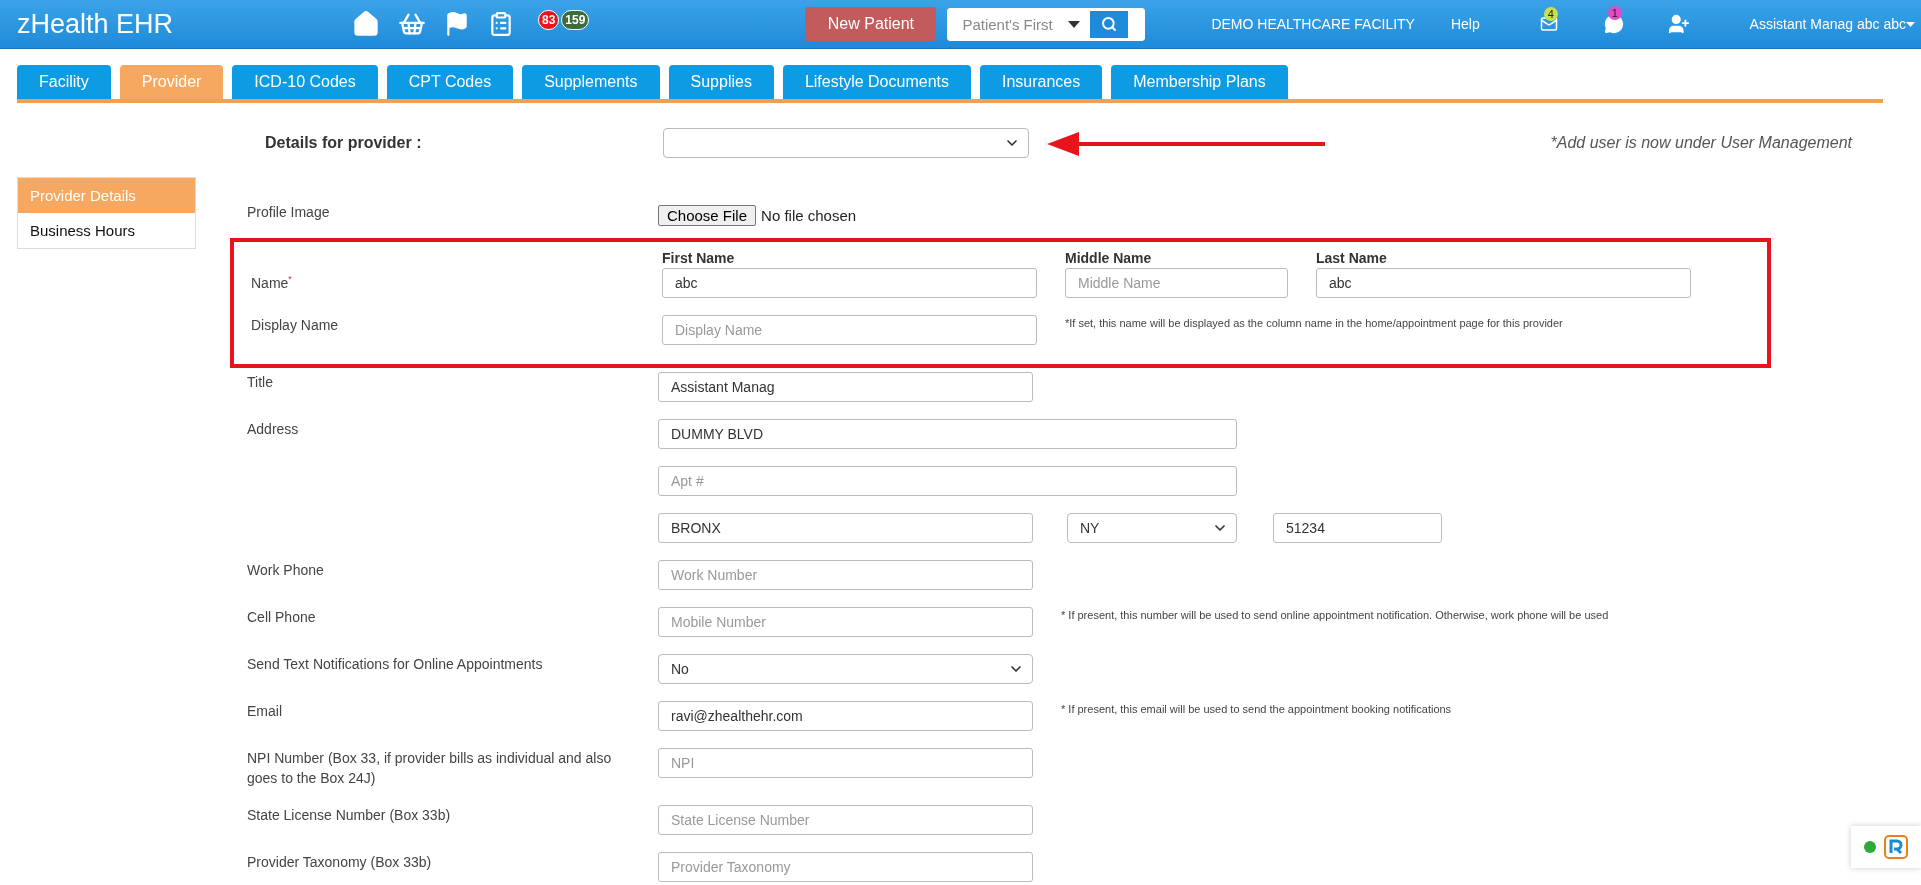 The image size is (1921, 885). What do you see at coordinates (290, 279) in the screenshot?
I see `required-mark: *` at bounding box center [290, 279].